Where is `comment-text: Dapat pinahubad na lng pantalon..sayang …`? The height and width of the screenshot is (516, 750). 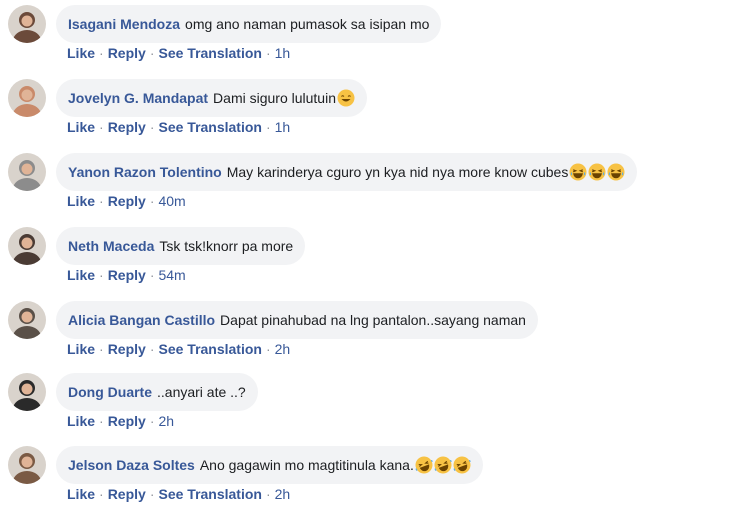
comment-text: Dapat pinahubad na lng pantalon..sayang … is located at coordinates (373, 320).